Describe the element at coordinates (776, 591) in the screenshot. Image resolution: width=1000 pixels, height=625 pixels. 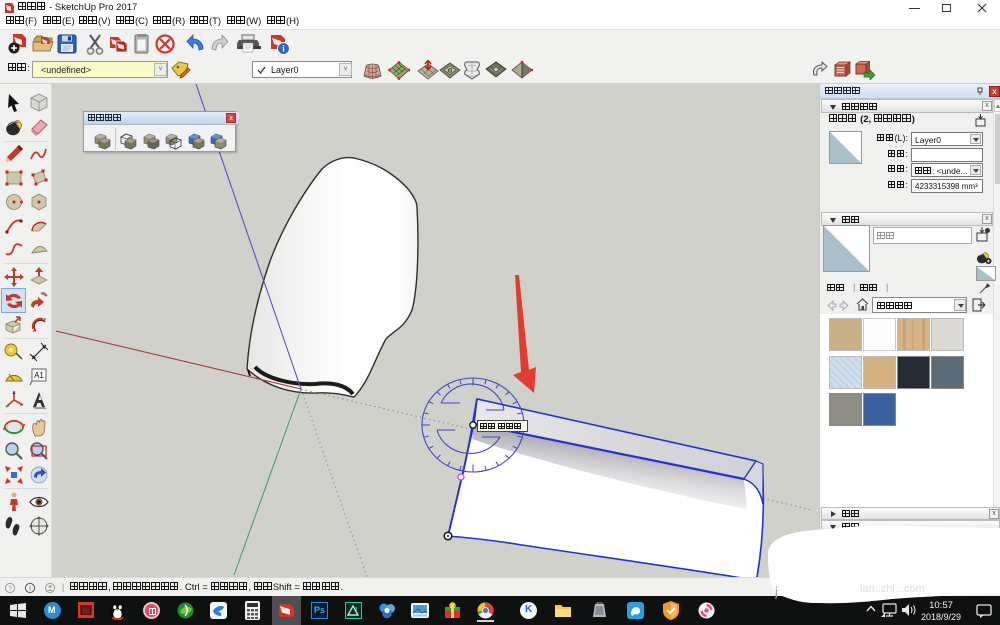
I see `svg-text: j` at that location.